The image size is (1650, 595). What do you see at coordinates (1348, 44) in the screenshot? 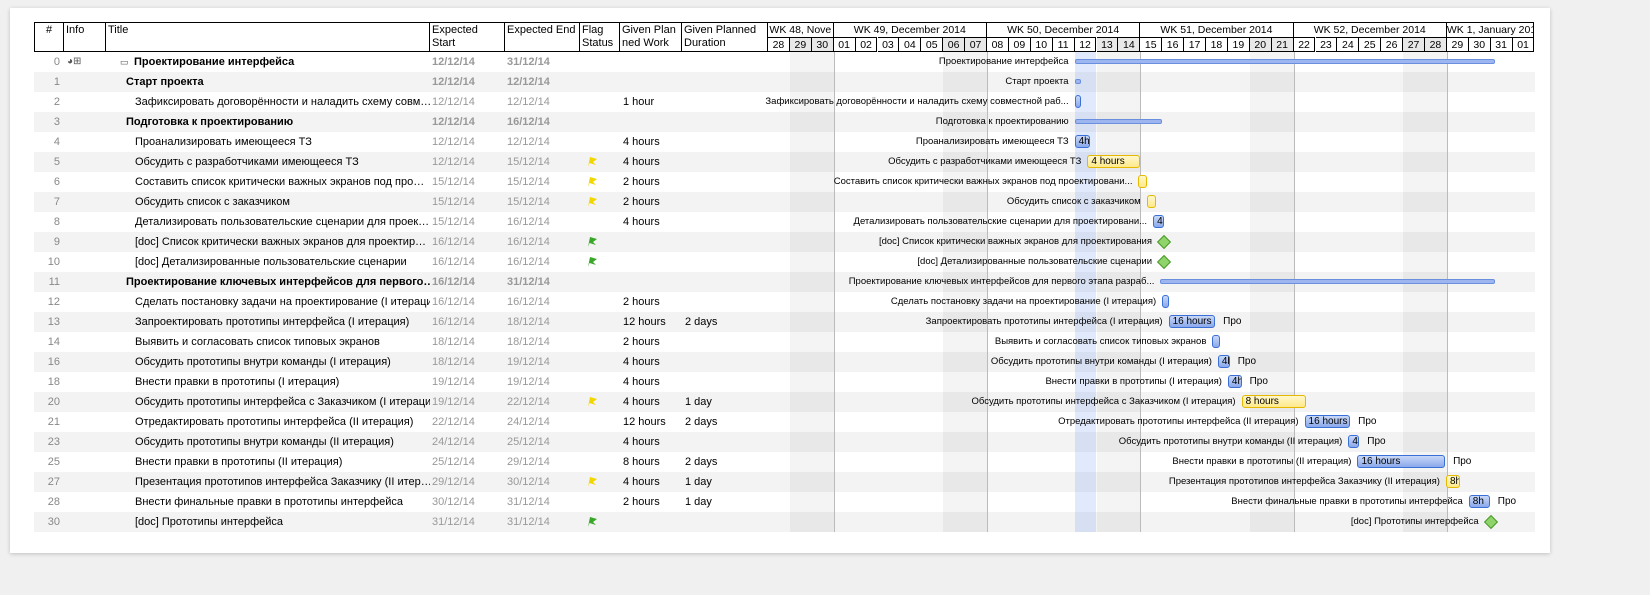
I see `day-header: 24` at bounding box center [1348, 44].